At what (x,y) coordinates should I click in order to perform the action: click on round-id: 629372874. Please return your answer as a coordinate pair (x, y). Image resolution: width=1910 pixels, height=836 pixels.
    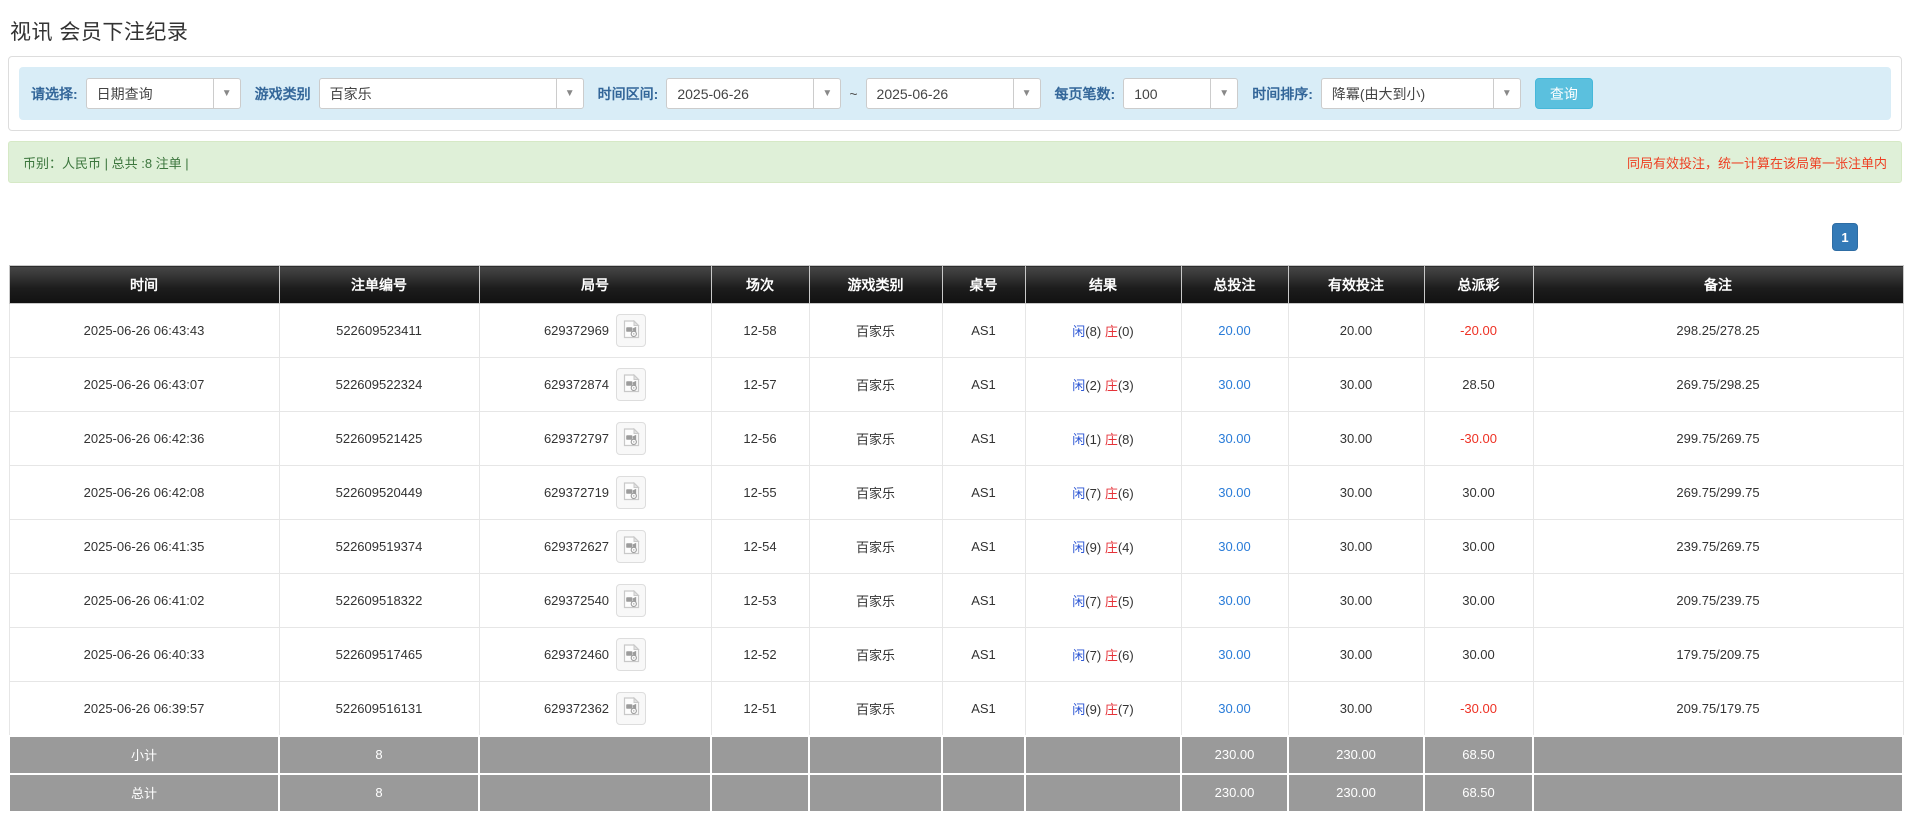
    Looking at the image, I should click on (576, 384).